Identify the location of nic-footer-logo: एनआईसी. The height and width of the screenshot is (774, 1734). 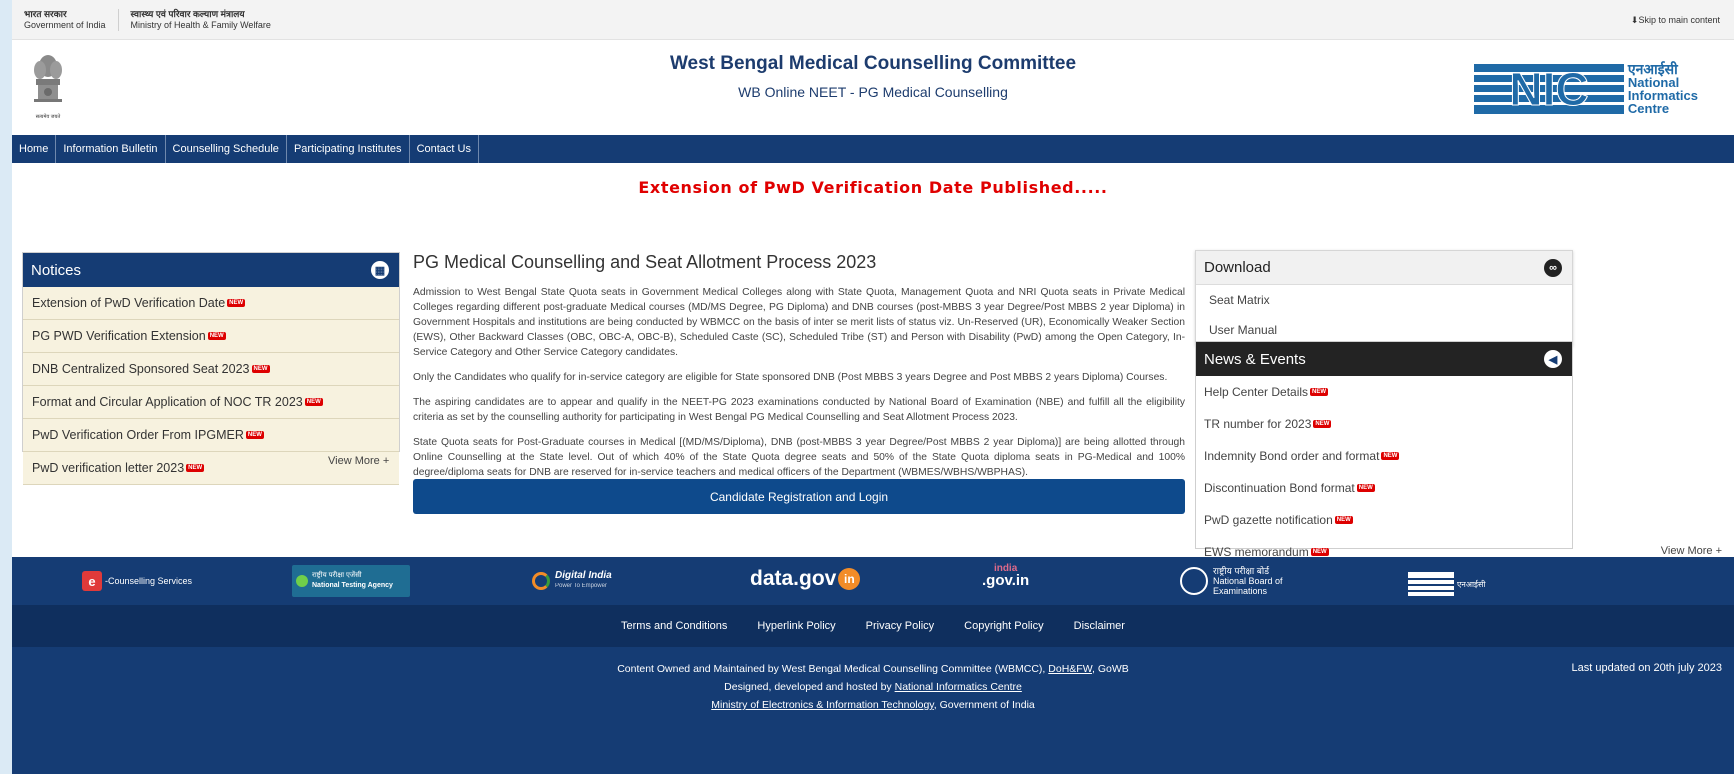
(1446, 584).